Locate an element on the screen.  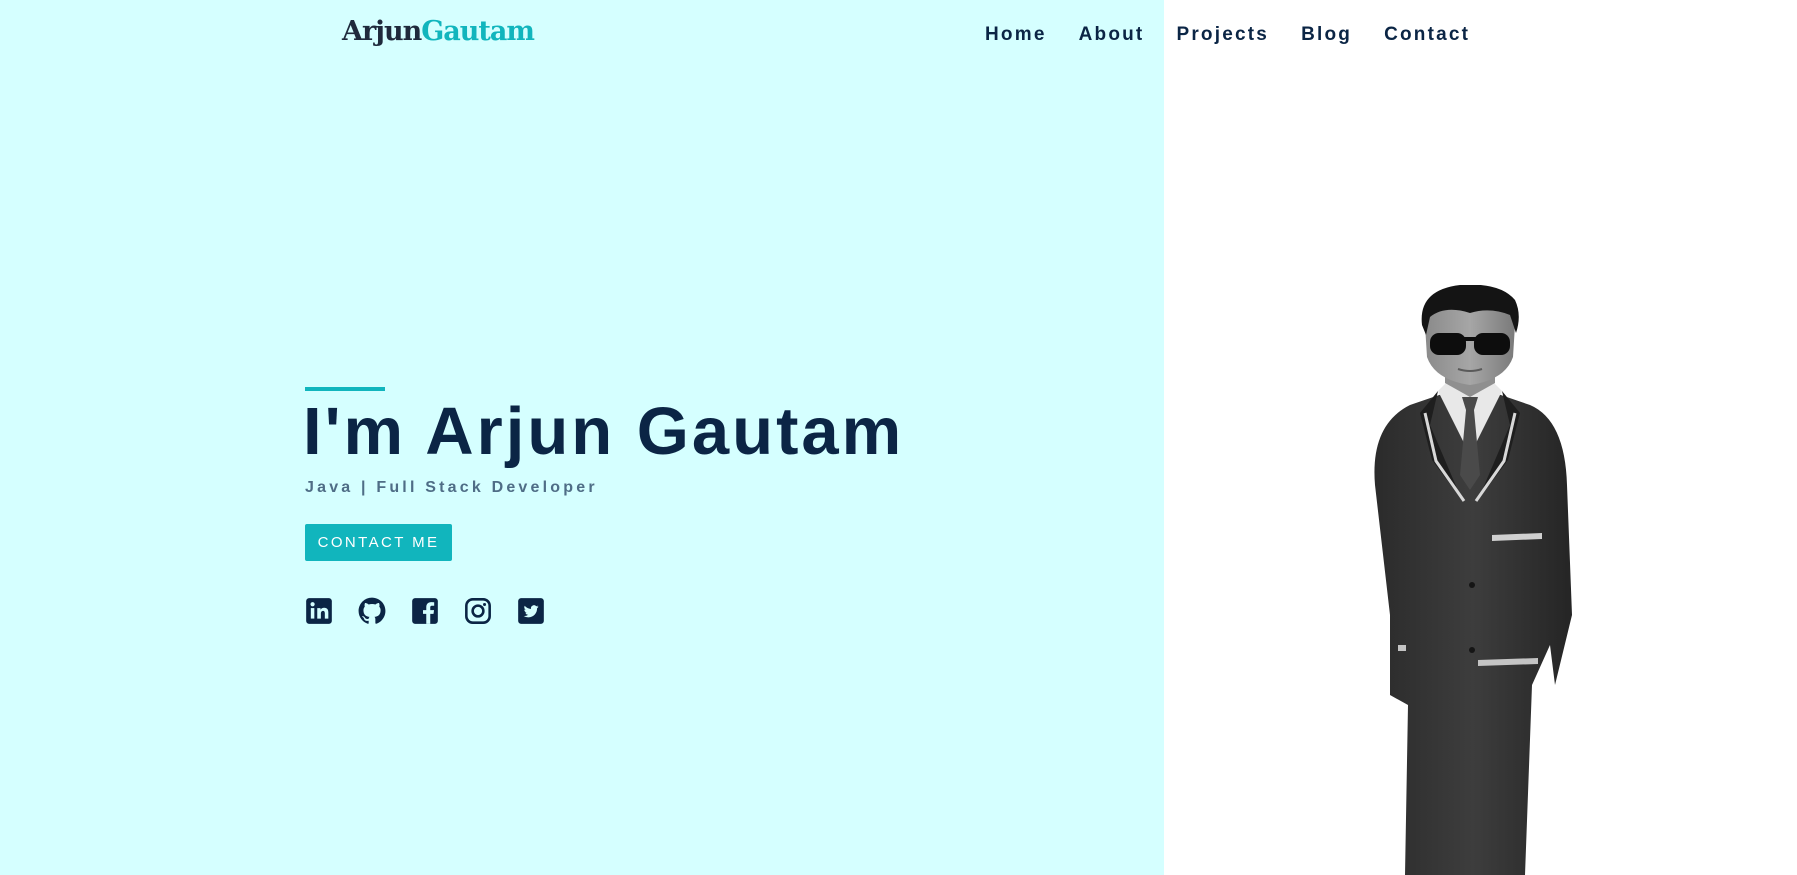
twitter-icon is located at coordinates (531, 611).